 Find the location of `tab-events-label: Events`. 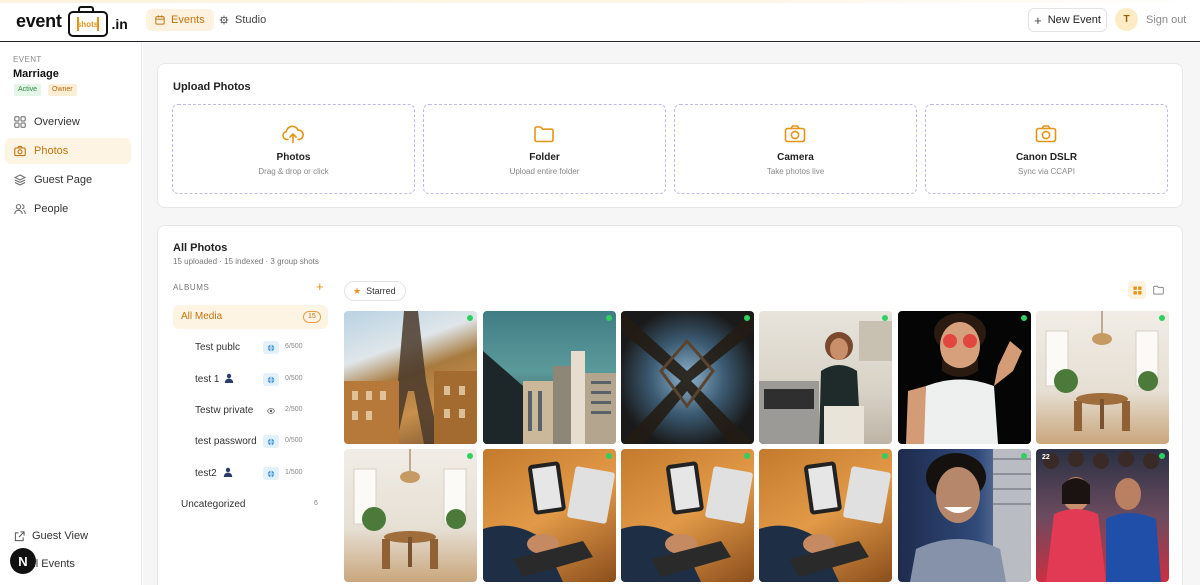

tab-events-label: Events is located at coordinates (188, 20).